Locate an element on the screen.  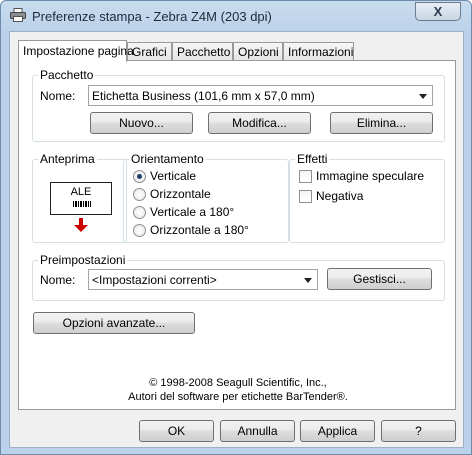
preset-selected-value: <Impostazioni correnti> is located at coordinates (154, 280).